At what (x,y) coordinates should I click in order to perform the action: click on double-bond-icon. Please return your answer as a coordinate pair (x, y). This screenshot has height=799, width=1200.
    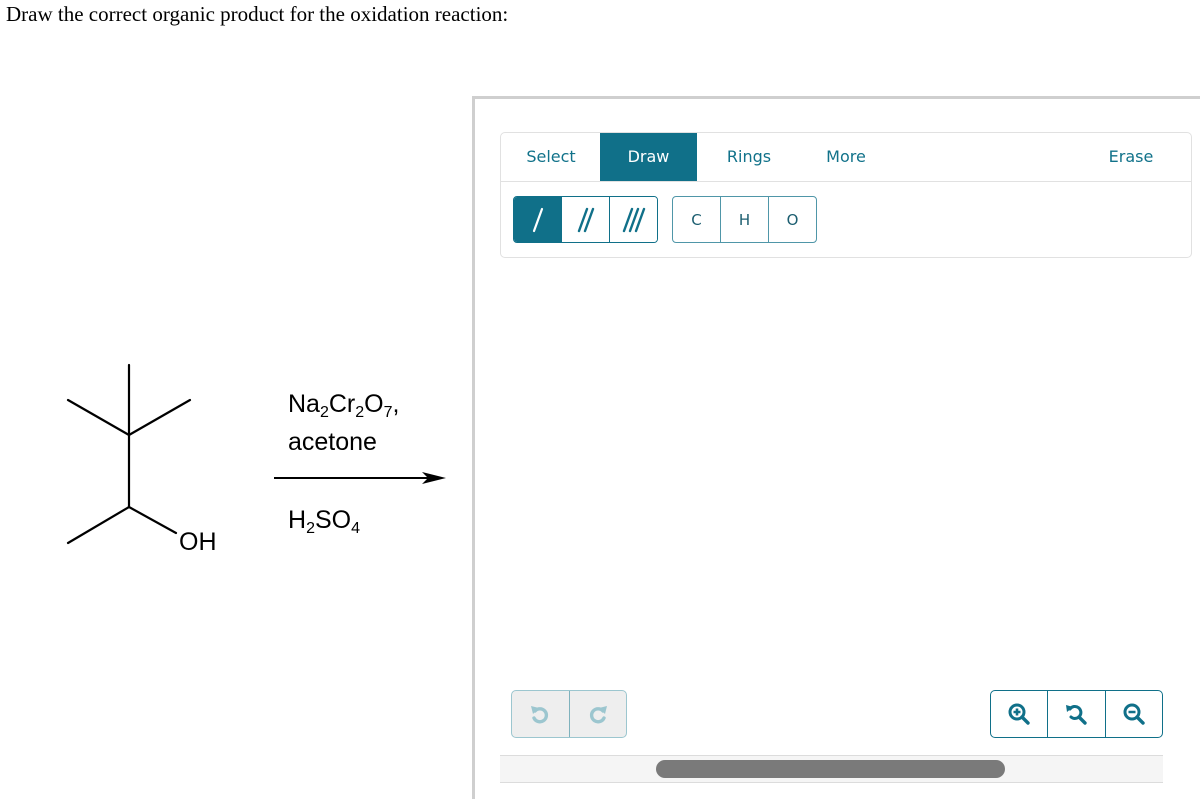
    Looking at the image, I should click on (585, 219).